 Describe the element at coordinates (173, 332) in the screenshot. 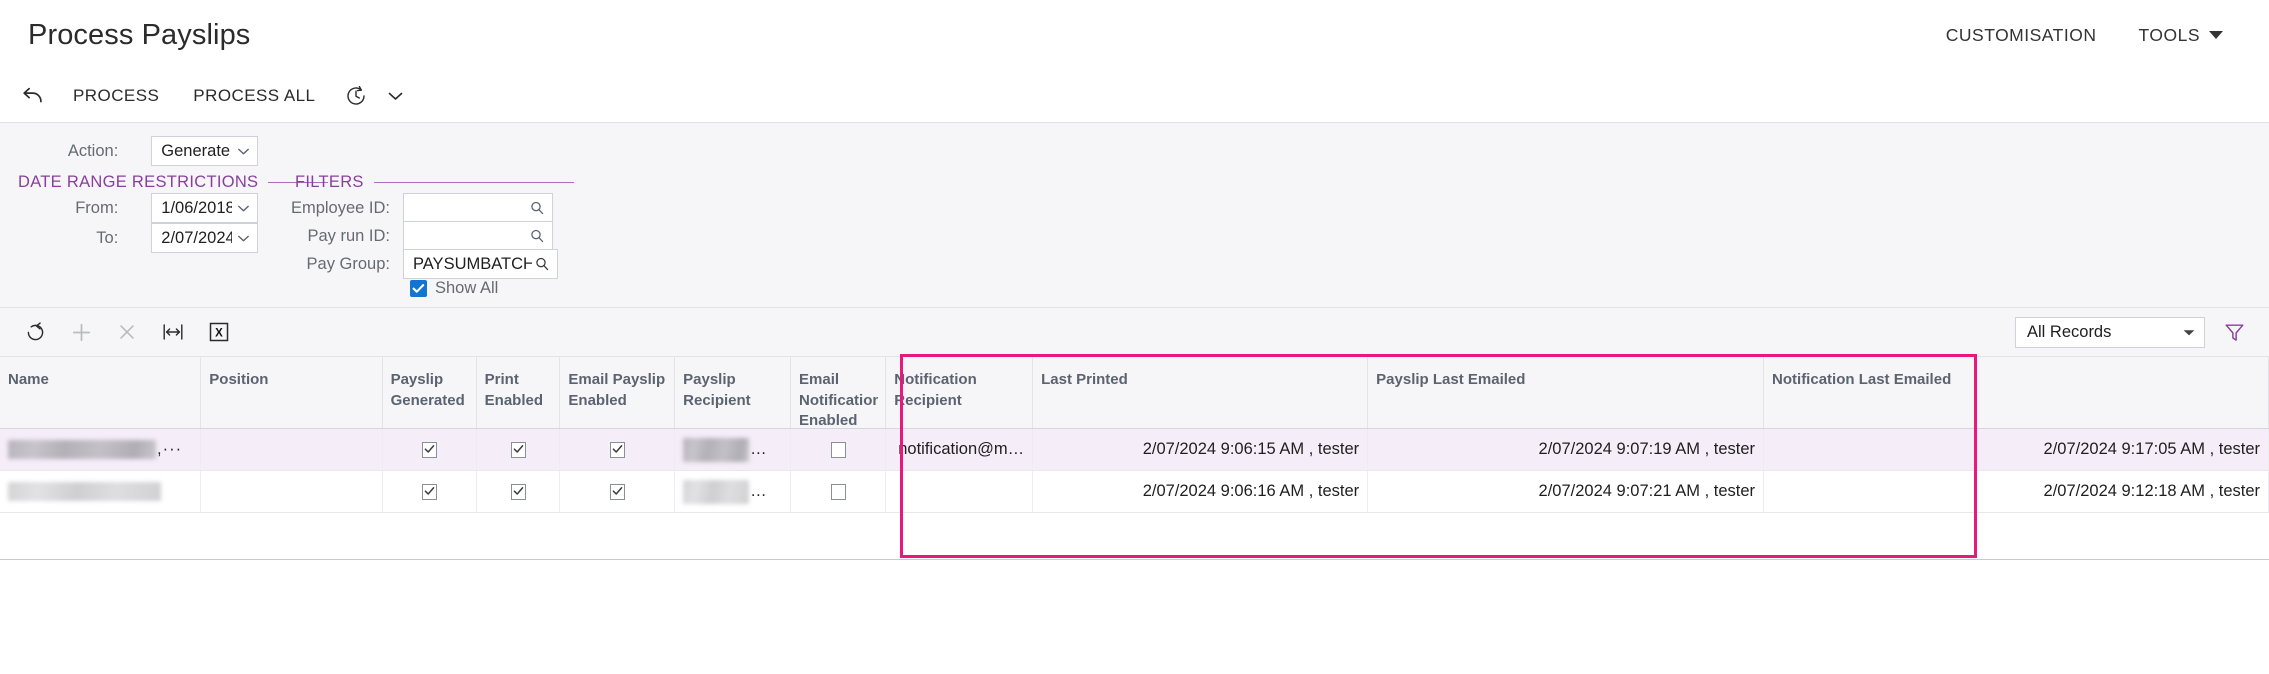

I see `fit-columns-icon` at that location.